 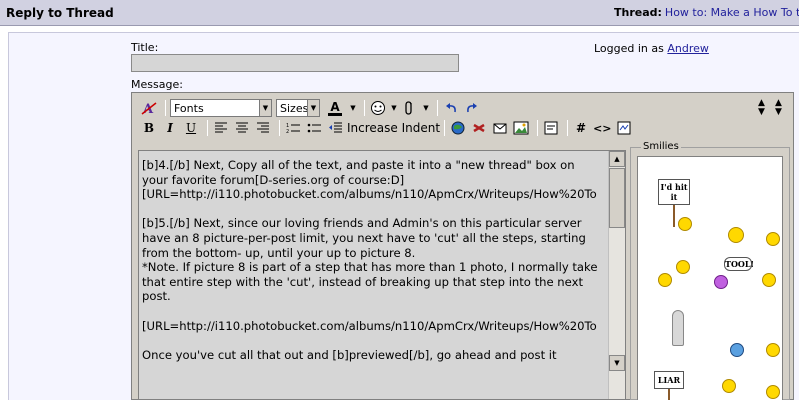 I want to click on scroll-down-icon: ▼, so click(x=617, y=363).